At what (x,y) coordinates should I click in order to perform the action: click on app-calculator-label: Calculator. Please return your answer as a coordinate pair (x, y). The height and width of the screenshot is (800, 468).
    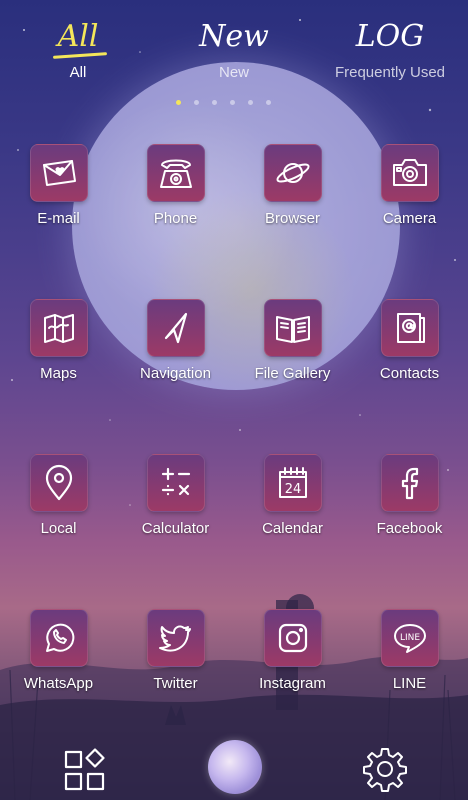
    Looking at the image, I should click on (175, 528).